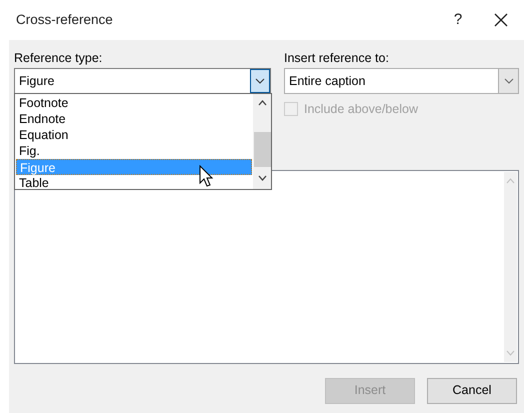 The width and height of the screenshot is (524, 413). Describe the element at coordinates (59, 58) in the screenshot. I see `field-label: Reference type:` at that location.